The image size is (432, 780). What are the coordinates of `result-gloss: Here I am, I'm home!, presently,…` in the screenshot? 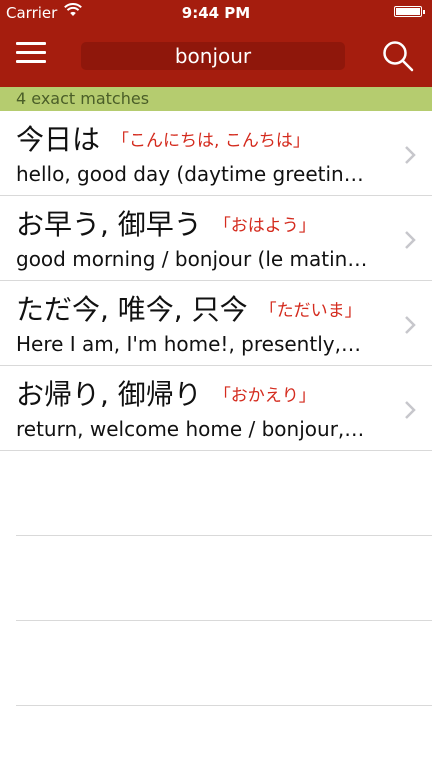 It's located at (188, 344).